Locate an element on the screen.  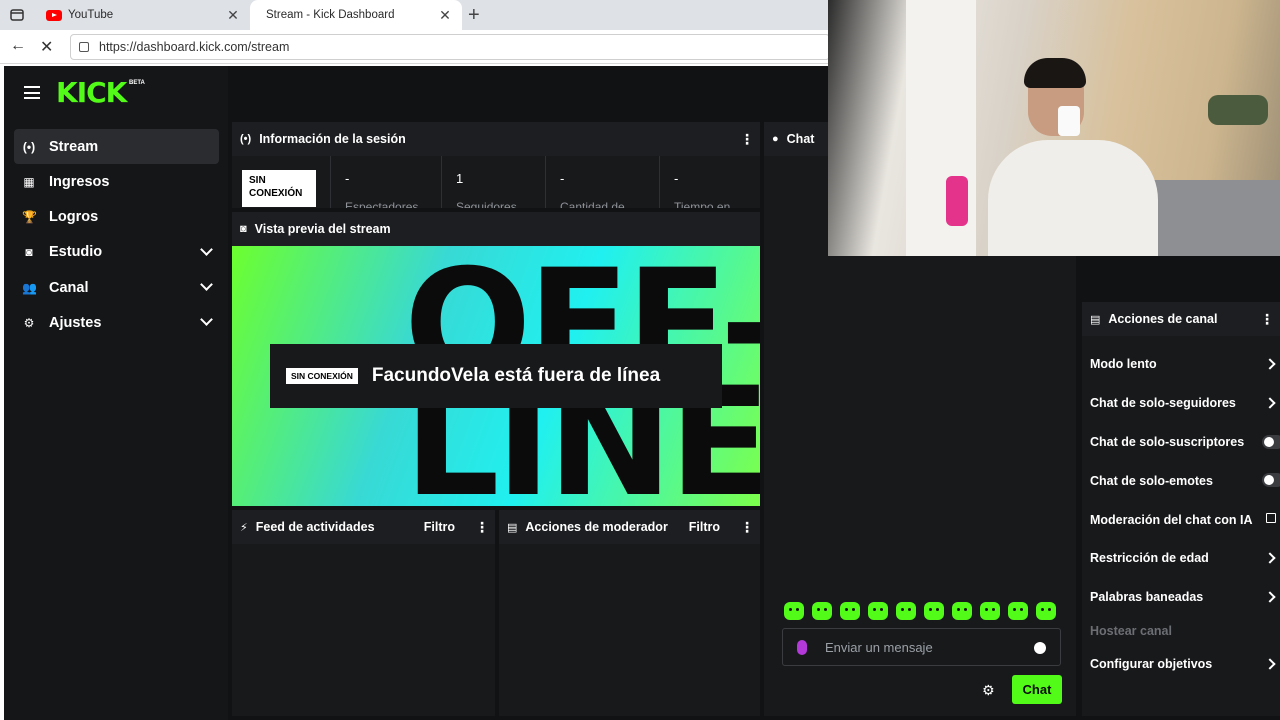
url-text: https://dashboard.kick.com/stream is located at coordinates (194, 47).